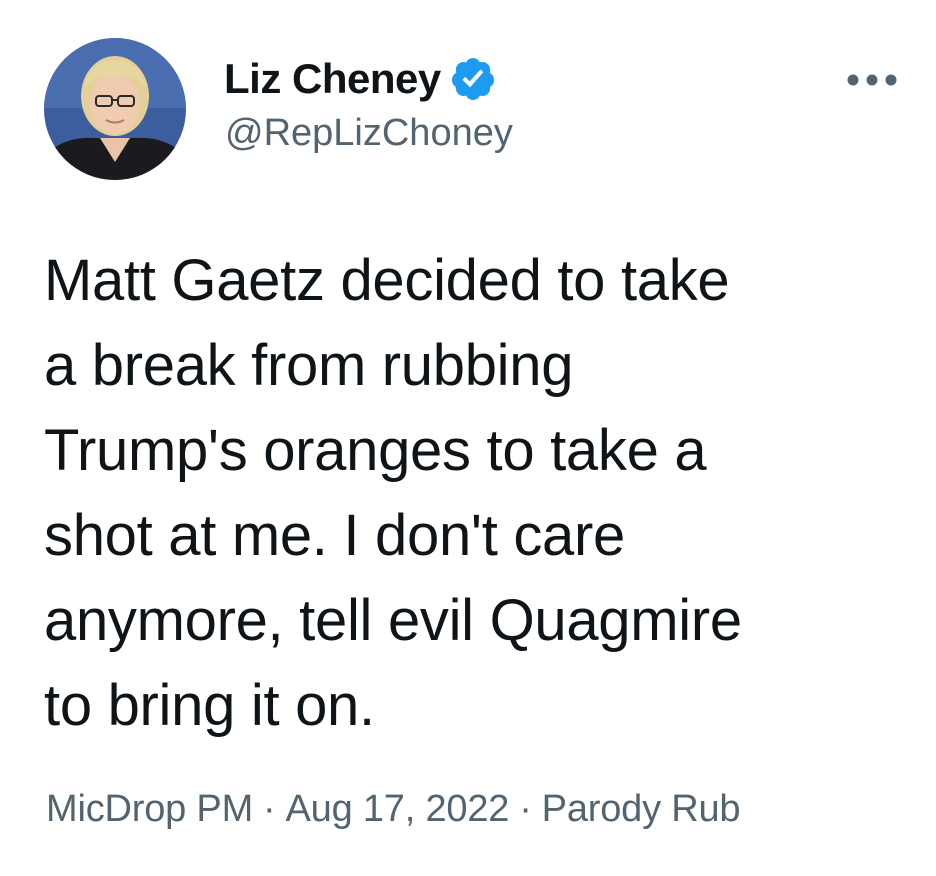 The width and height of the screenshot is (936, 876). Describe the element at coordinates (369, 133) in the screenshot. I see `author-handle: @RepLizChoney` at that location.